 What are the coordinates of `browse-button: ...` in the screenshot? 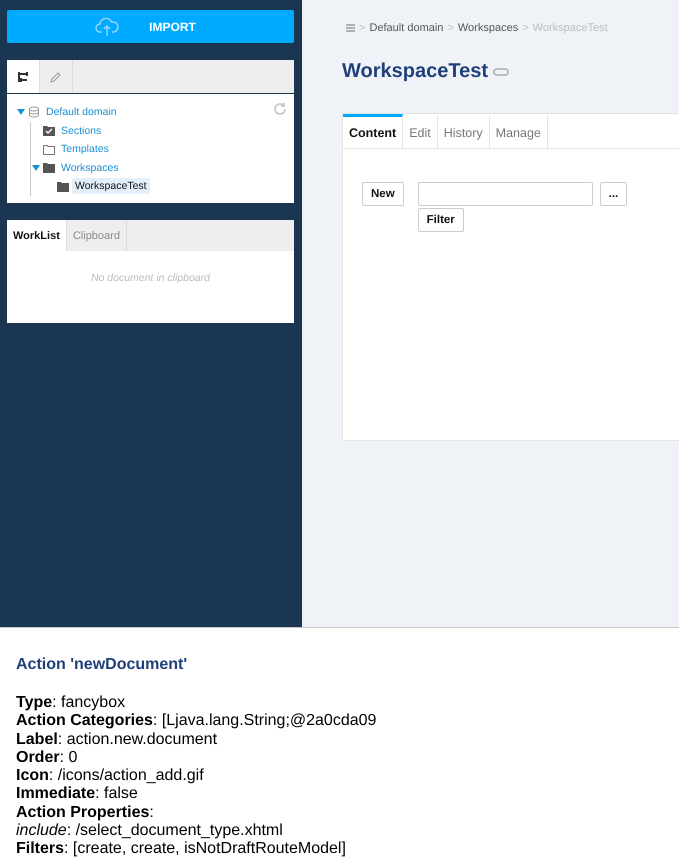 It's located at (614, 194).